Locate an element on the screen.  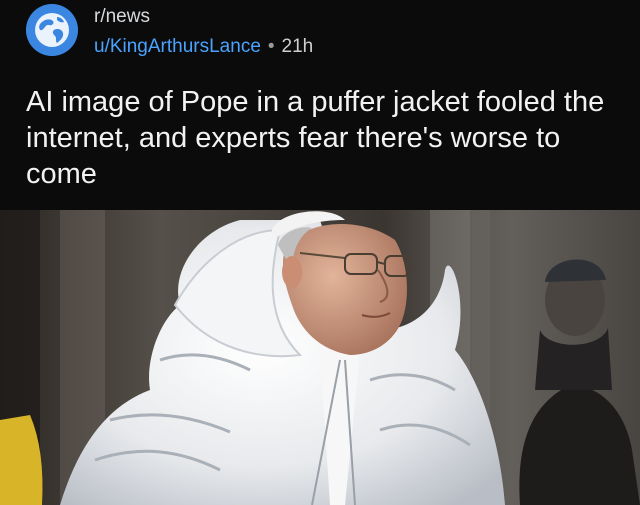
globe-icon is located at coordinates (52, 30).